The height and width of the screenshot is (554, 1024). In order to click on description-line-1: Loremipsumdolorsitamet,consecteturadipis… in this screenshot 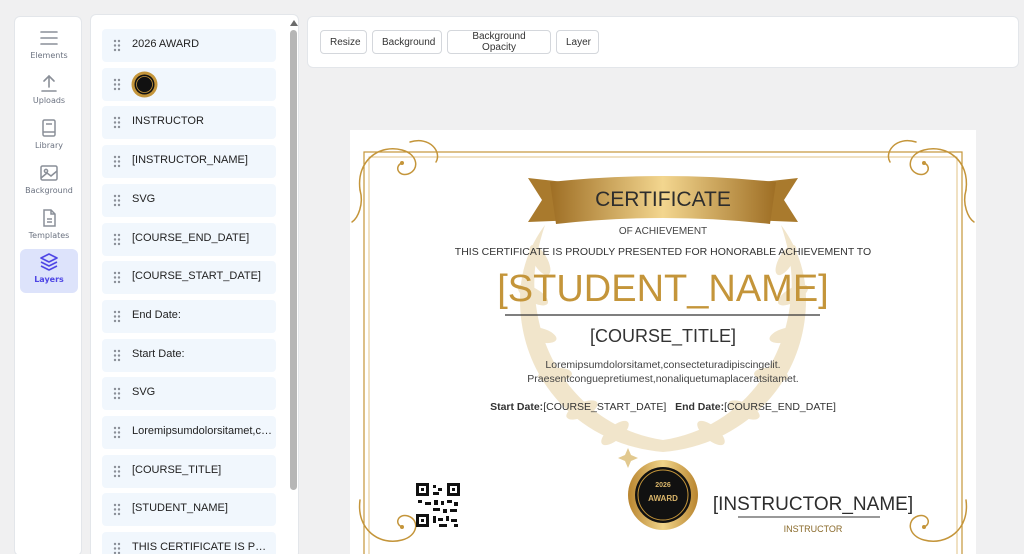, I will do `click(663, 365)`.